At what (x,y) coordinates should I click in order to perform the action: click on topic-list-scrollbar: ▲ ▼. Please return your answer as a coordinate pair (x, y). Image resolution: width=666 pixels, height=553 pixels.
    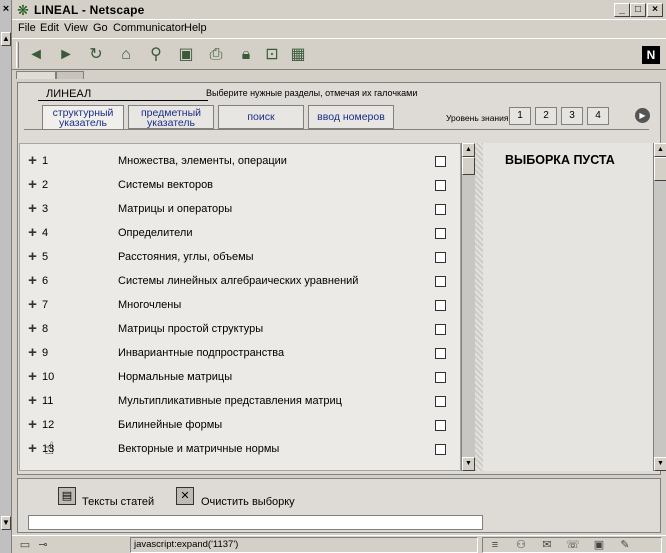
    Looking at the image, I should click on (468, 307).